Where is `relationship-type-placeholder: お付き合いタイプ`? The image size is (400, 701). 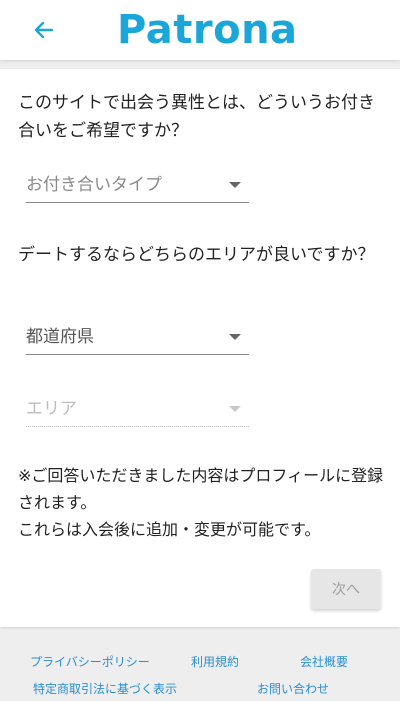 relationship-type-placeholder: お付き合いタイプ is located at coordinates (94, 185).